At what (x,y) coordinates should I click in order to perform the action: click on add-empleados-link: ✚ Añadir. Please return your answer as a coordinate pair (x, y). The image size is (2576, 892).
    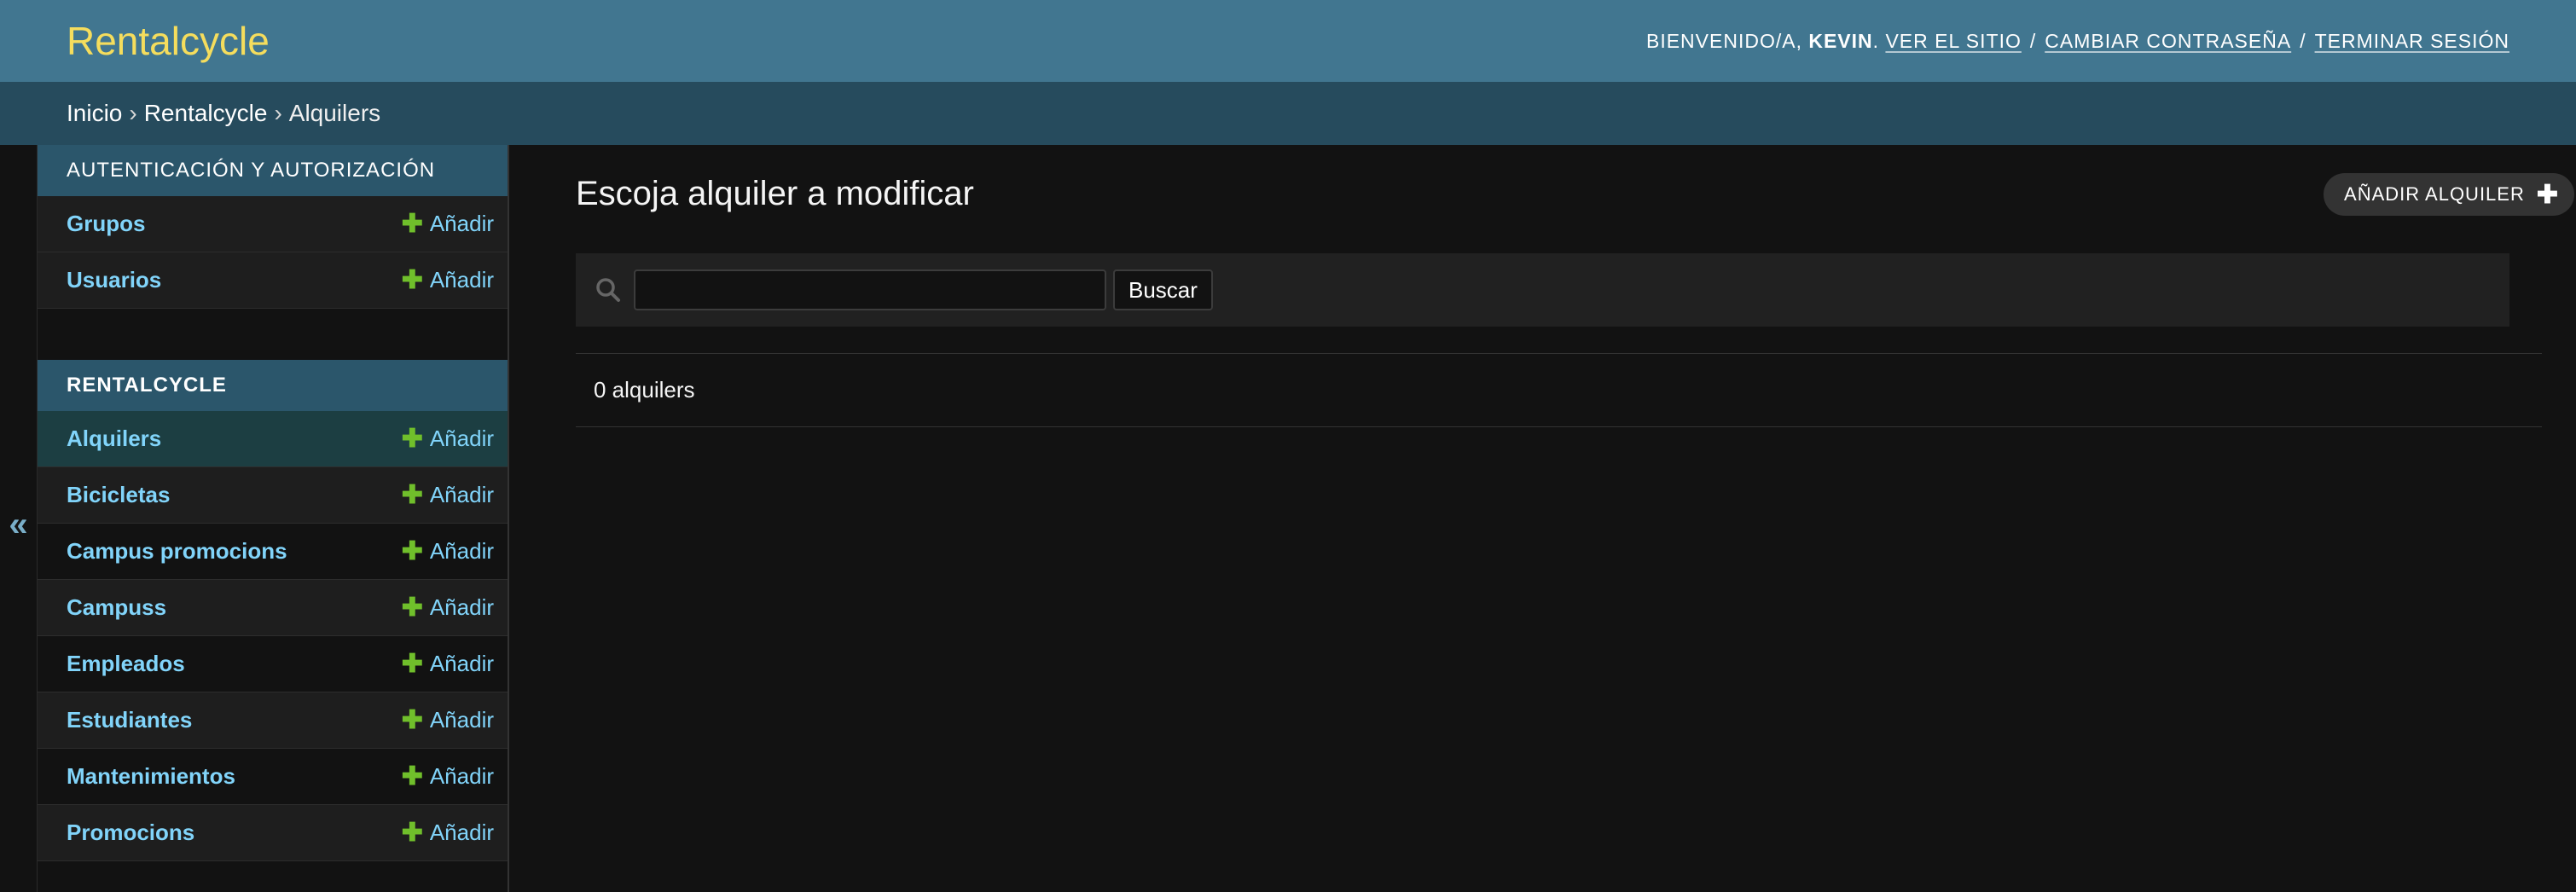
    Looking at the image, I should click on (448, 664).